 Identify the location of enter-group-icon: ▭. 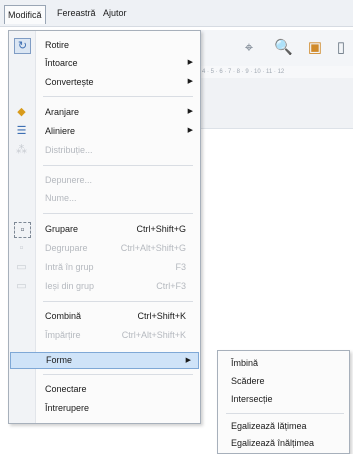
(21, 267).